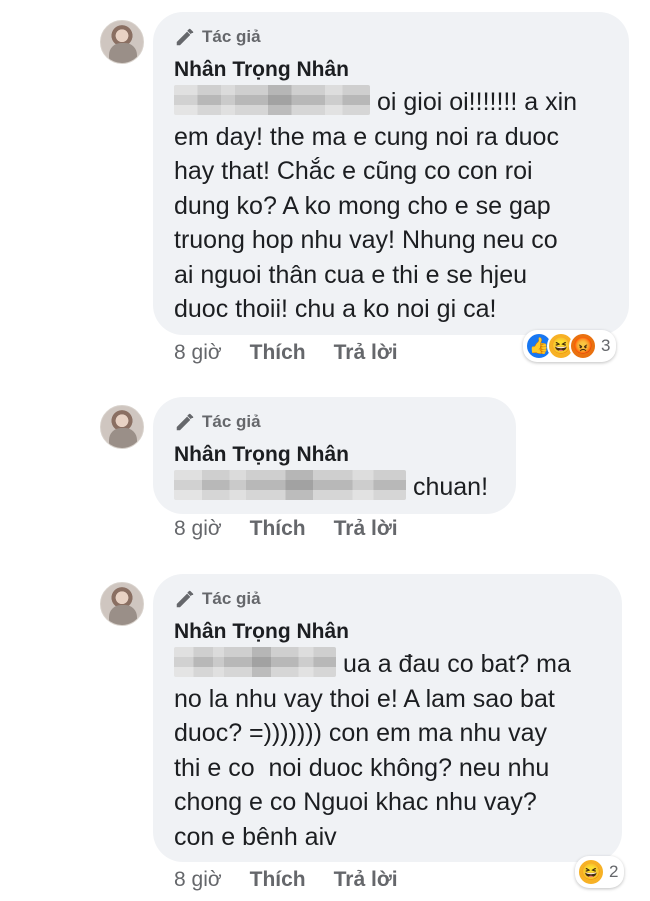  Describe the element at coordinates (591, 872) in the screenshot. I see `haha-icon: 😆` at that location.